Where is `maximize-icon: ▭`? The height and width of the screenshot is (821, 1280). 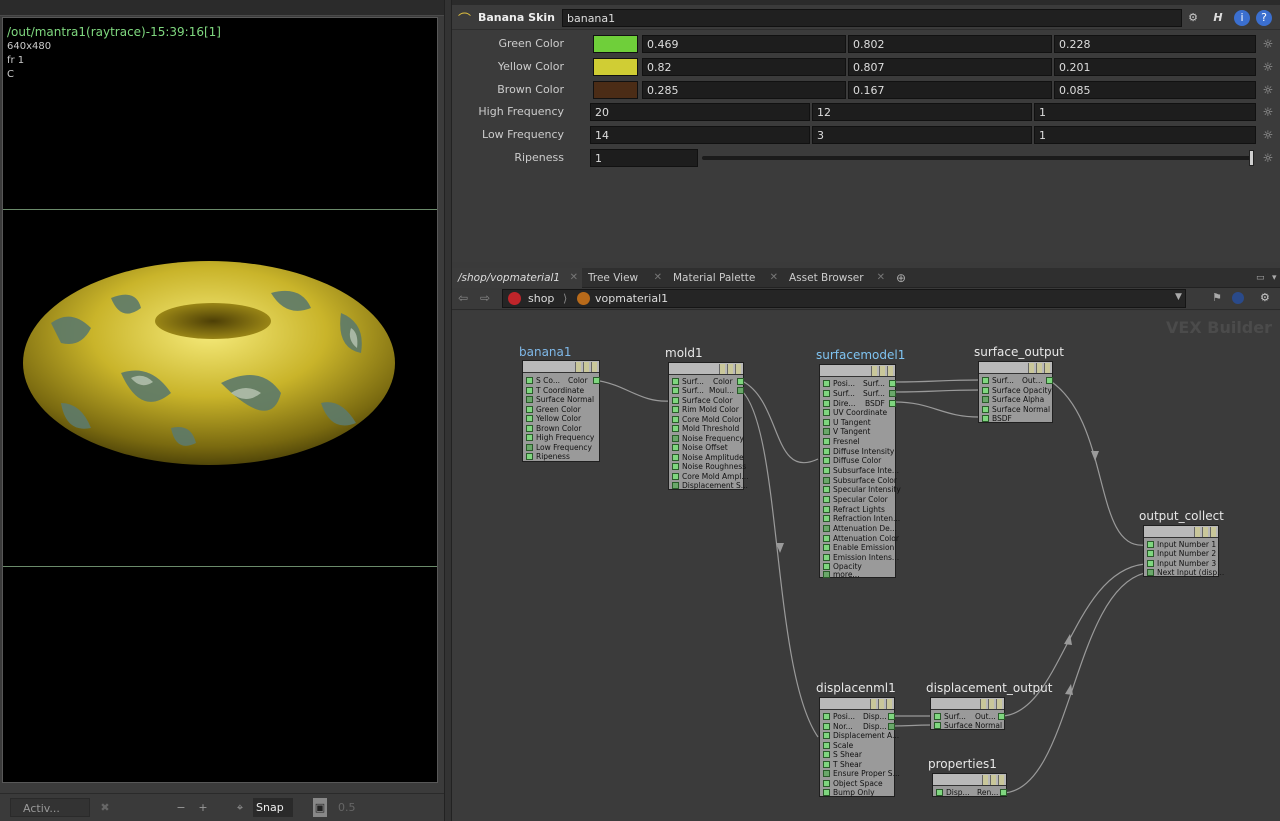
maximize-icon: ▭ is located at coordinates (1257, 278).